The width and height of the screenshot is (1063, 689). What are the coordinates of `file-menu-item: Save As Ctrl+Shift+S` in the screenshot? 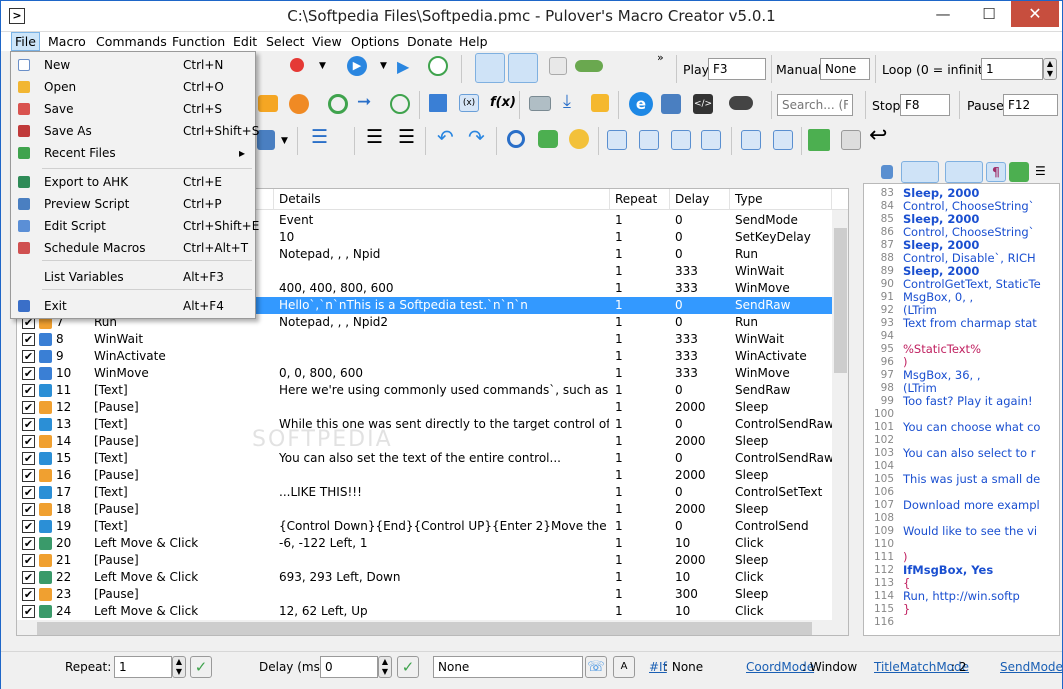 It's located at (136, 131).